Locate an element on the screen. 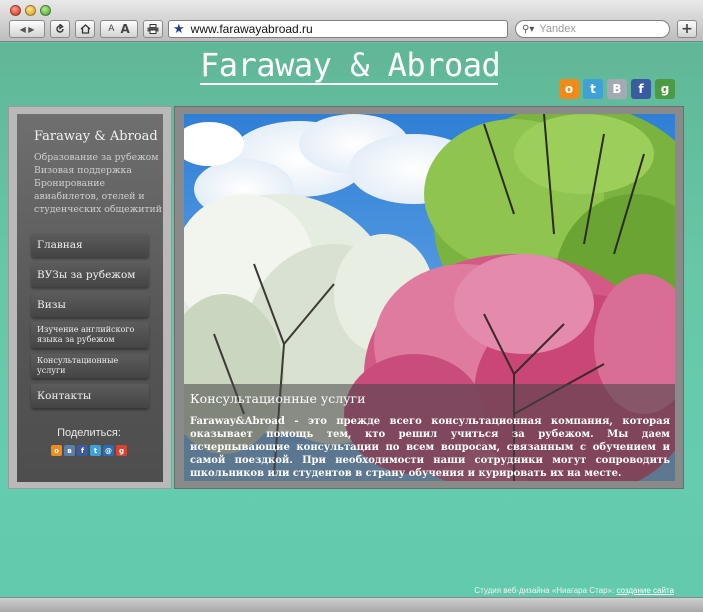  reload-button is located at coordinates (60, 29).